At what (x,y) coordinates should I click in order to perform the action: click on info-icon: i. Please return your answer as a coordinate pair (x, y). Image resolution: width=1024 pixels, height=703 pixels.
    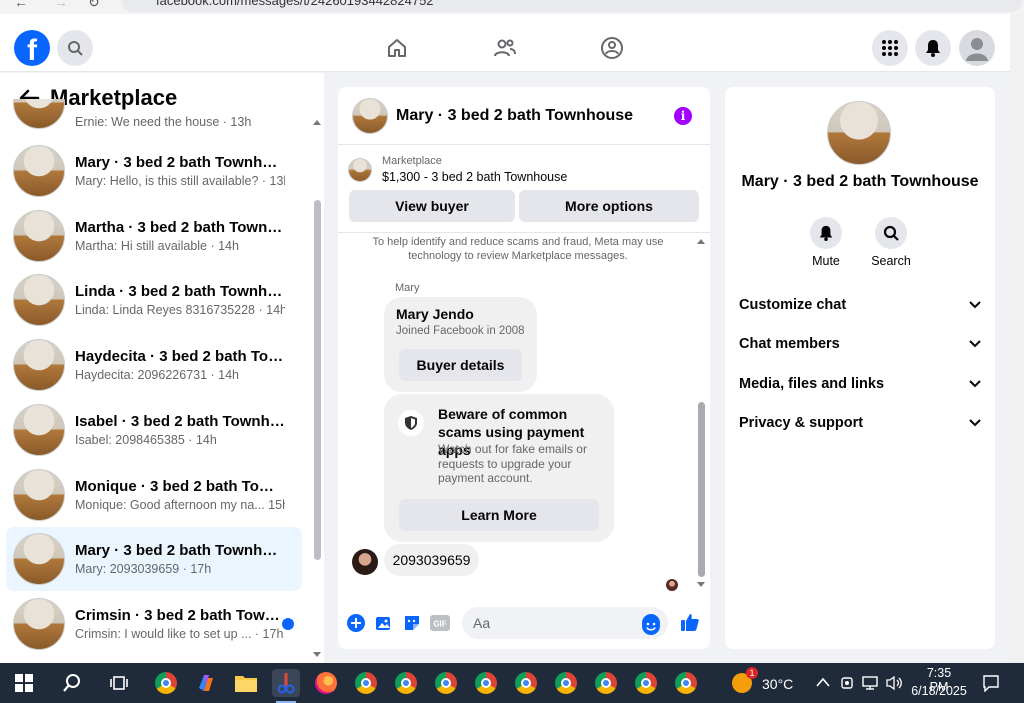
    Looking at the image, I should click on (683, 116).